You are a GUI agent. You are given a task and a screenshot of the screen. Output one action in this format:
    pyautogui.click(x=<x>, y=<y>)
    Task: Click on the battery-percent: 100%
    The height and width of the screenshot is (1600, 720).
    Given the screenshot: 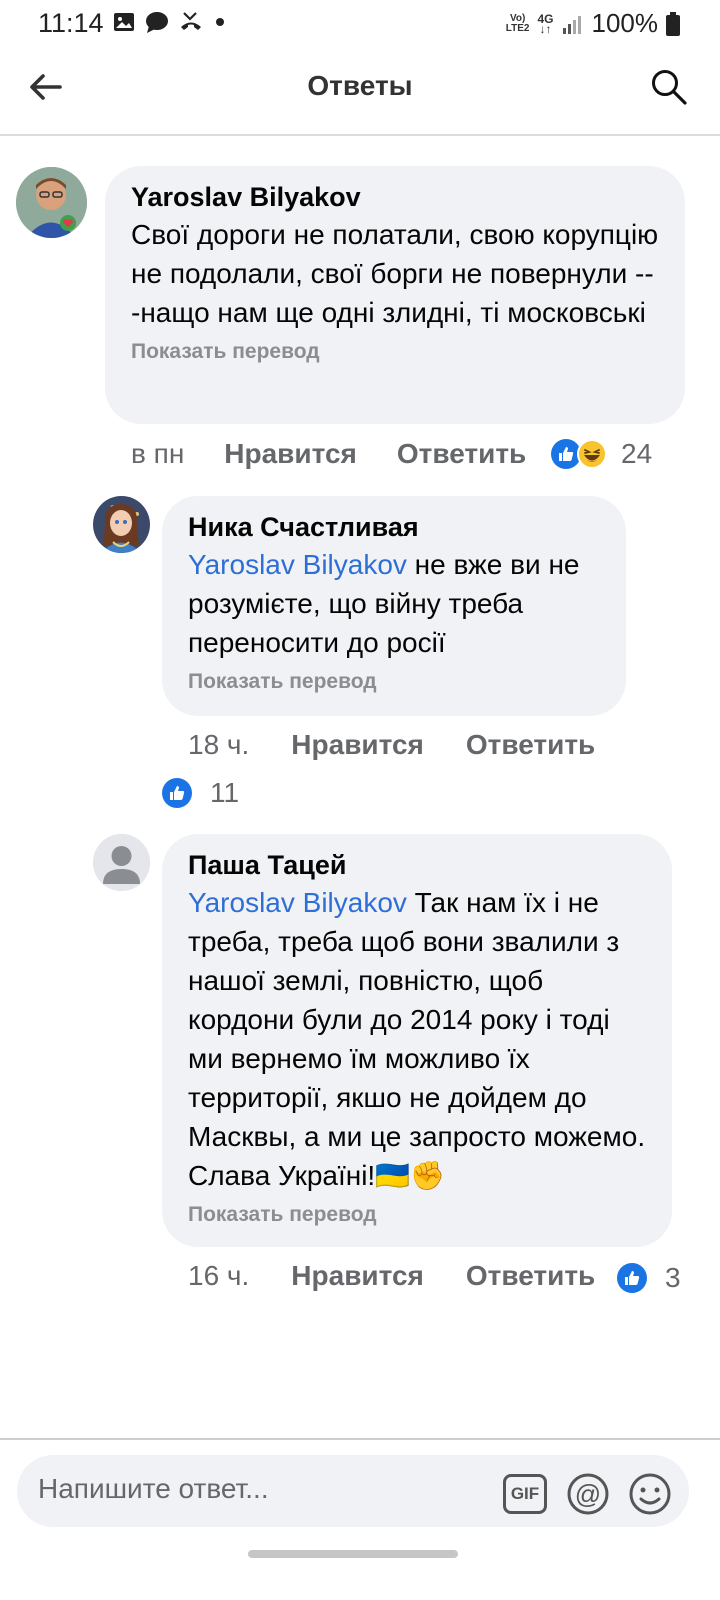 What is the action you would take?
    pyautogui.click(x=625, y=23)
    